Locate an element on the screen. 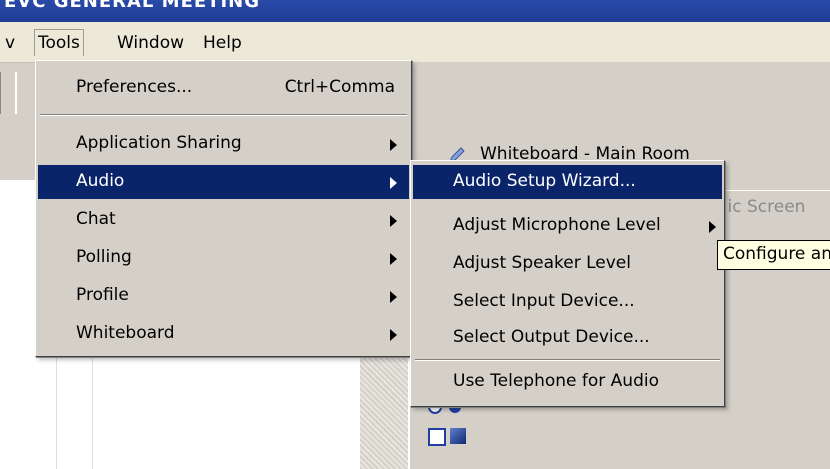 The width and height of the screenshot is (830, 469). menu-item-adjust-speaker-level: Adjust Speaker Level is located at coordinates (567, 264).